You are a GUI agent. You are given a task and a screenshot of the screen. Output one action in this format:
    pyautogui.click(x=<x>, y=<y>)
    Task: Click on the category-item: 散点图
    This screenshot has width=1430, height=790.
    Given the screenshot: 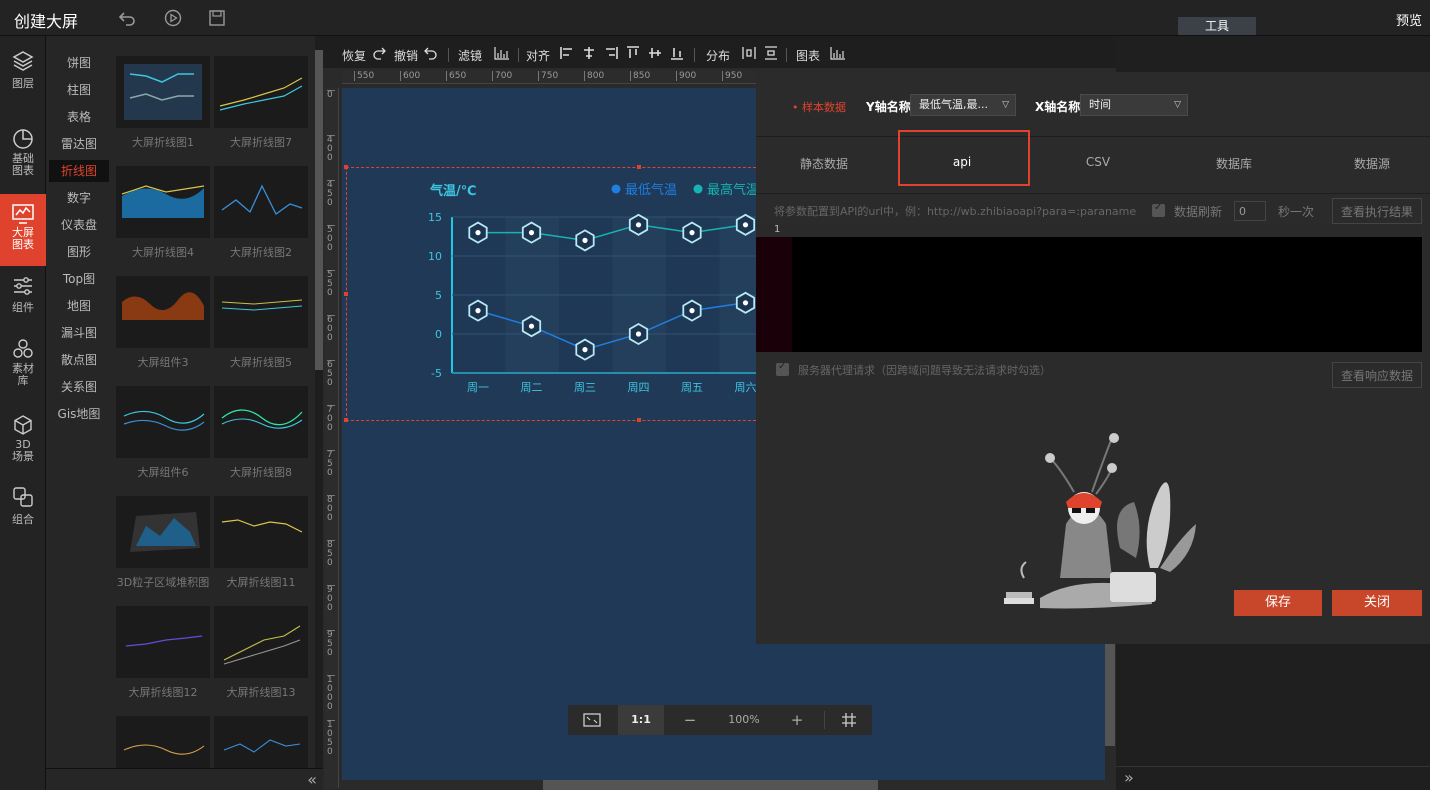 What is the action you would take?
    pyautogui.click(x=79, y=360)
    